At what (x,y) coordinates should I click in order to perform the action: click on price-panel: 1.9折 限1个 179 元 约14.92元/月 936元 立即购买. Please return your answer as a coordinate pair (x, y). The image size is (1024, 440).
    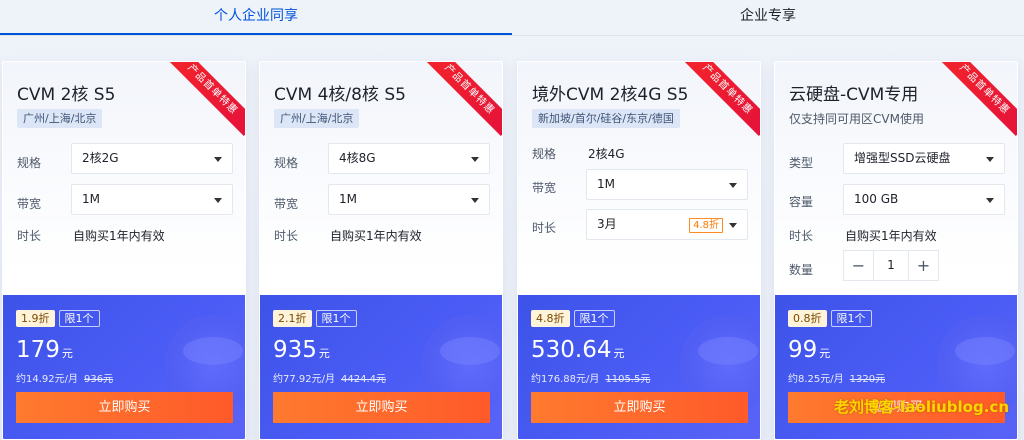
    Looking at the image, I should click on (124, 367).